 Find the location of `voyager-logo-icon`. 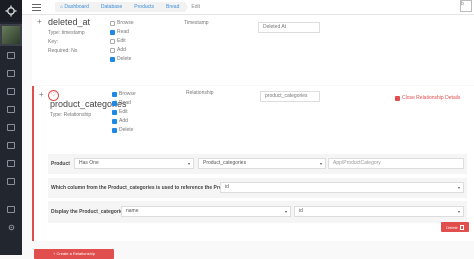

voyager-logo-icon is located at coordinates (11, 11).